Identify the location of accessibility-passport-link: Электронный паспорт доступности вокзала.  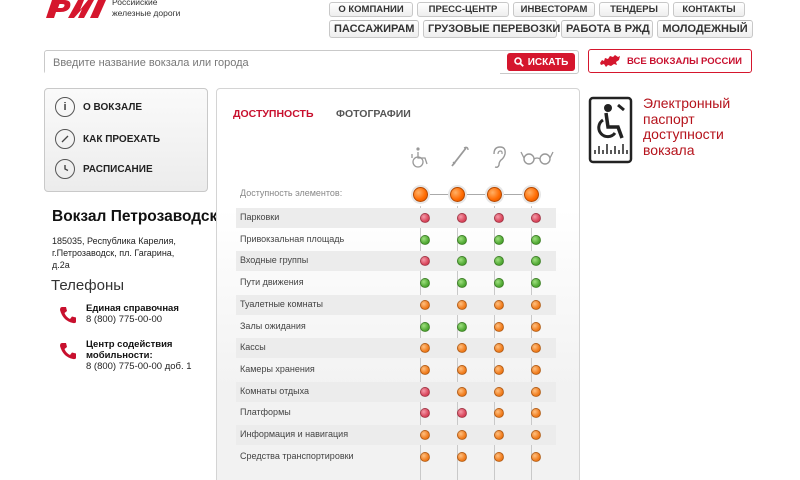
(670, 130).